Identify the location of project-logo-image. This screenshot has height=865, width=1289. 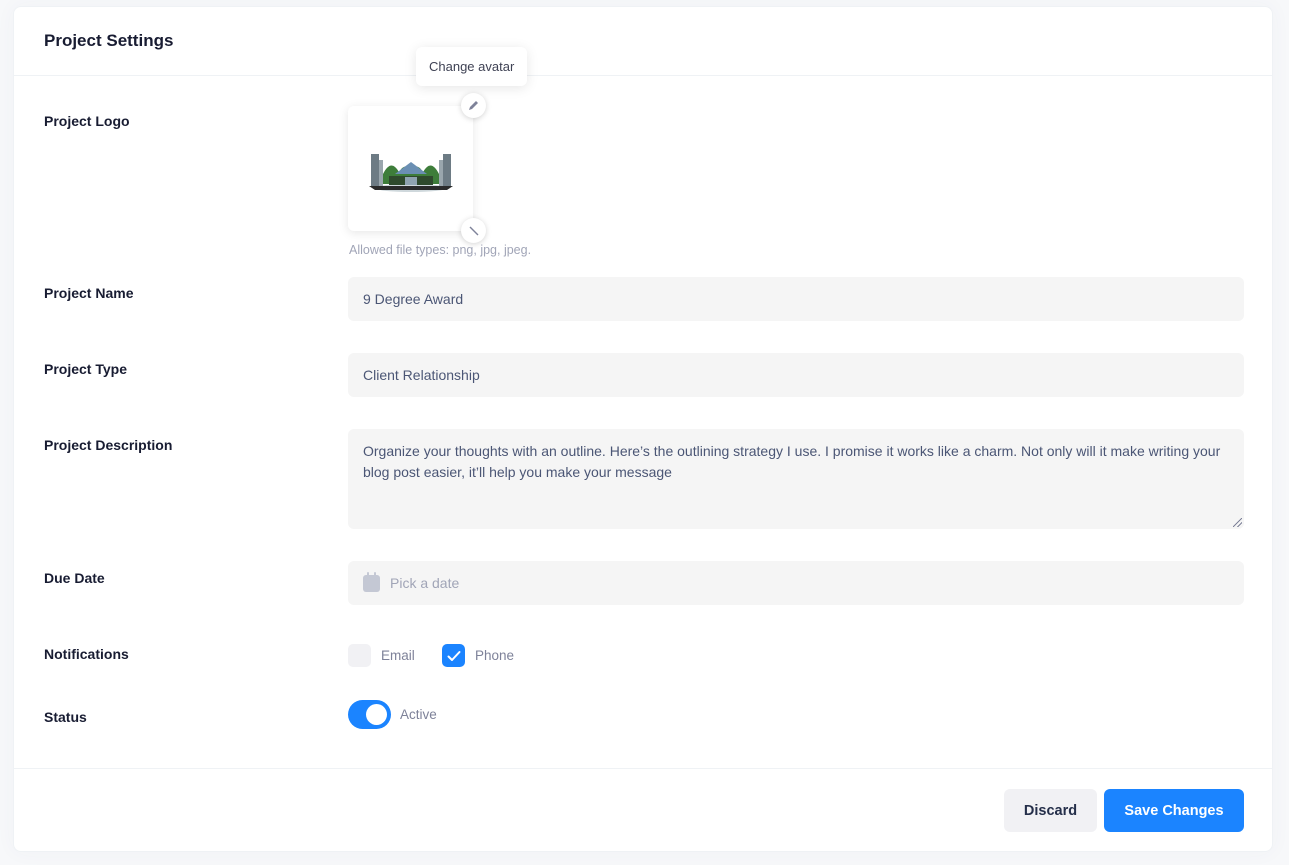
(410, 168).